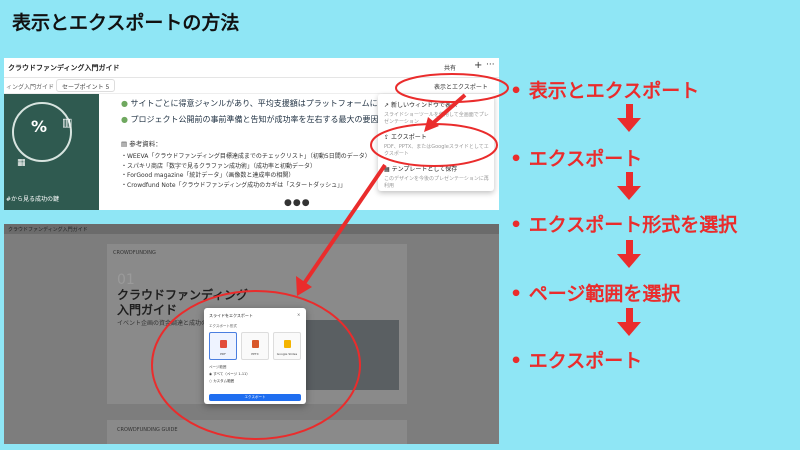 The width and height of the screenshot is (800, 450). I want to click on section-select: セーブポイント 5, so click(86, 85).